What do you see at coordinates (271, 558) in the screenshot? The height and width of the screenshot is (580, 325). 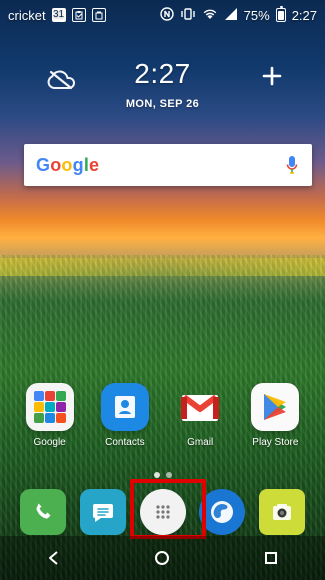 I see `recents-icon` at bounding box center [271, 558].